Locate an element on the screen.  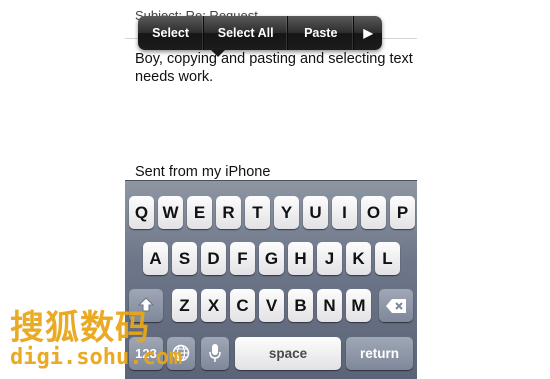
delete-key is located at coordinates (396, 305).